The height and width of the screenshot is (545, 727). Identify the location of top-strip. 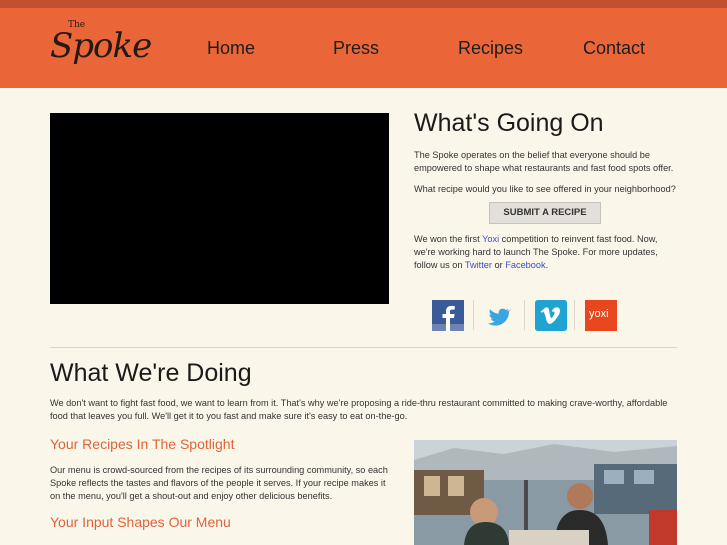
(363, 4).